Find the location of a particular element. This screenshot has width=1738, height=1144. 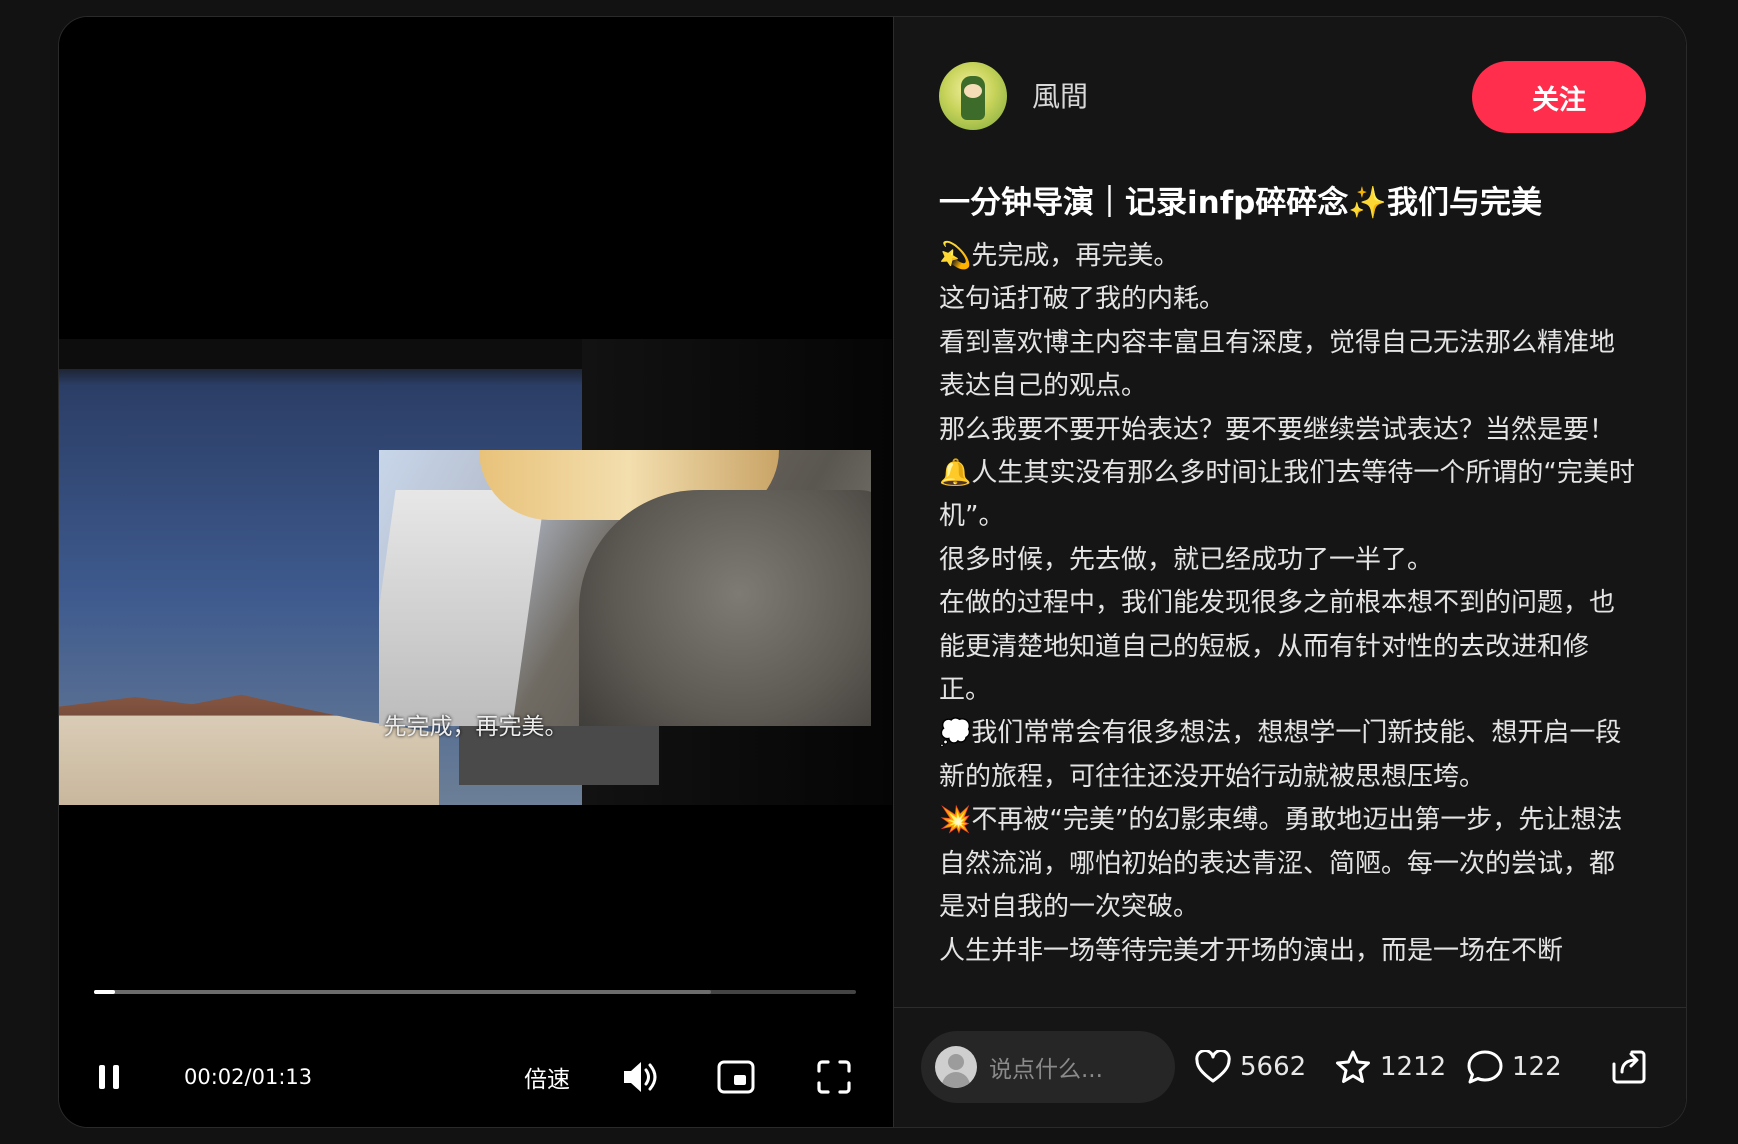

engagement-bar: 说点什么... 5662 1212 122 is located at coordinates (1290, 1066).